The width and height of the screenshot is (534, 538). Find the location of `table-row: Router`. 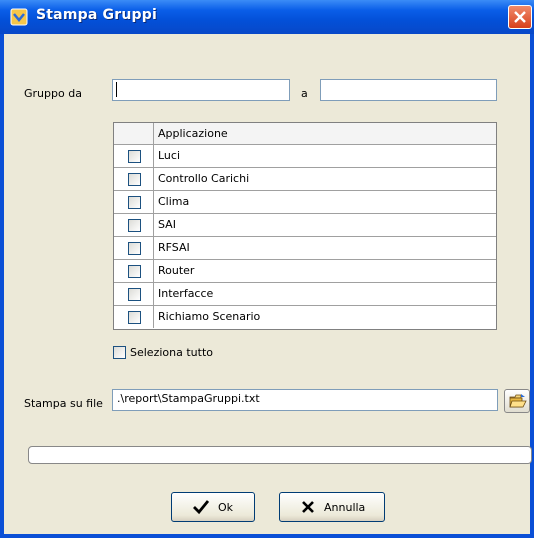

table-row: Router is located at coordinates (305, 271).